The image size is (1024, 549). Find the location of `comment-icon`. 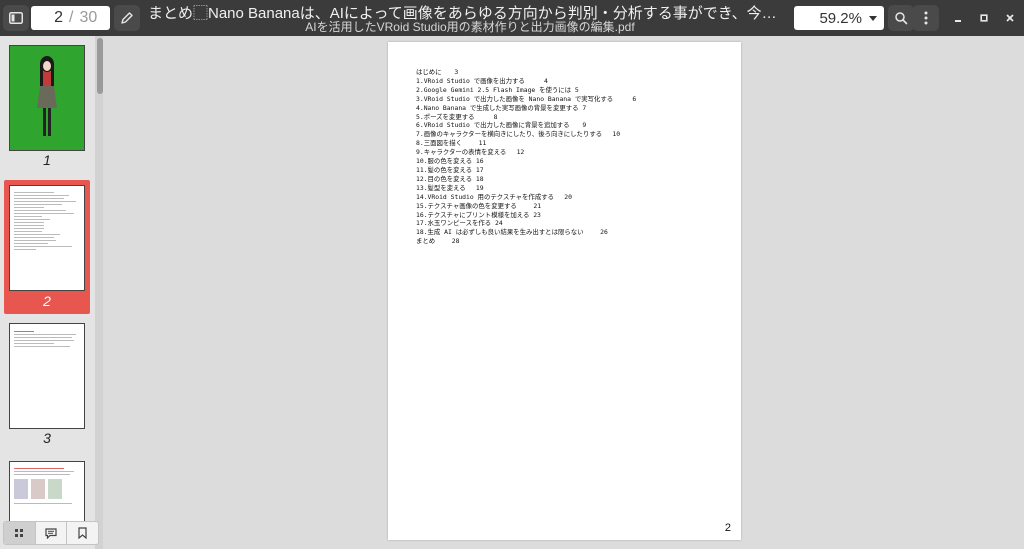

comment-icon is located at coordinates (51, 533).